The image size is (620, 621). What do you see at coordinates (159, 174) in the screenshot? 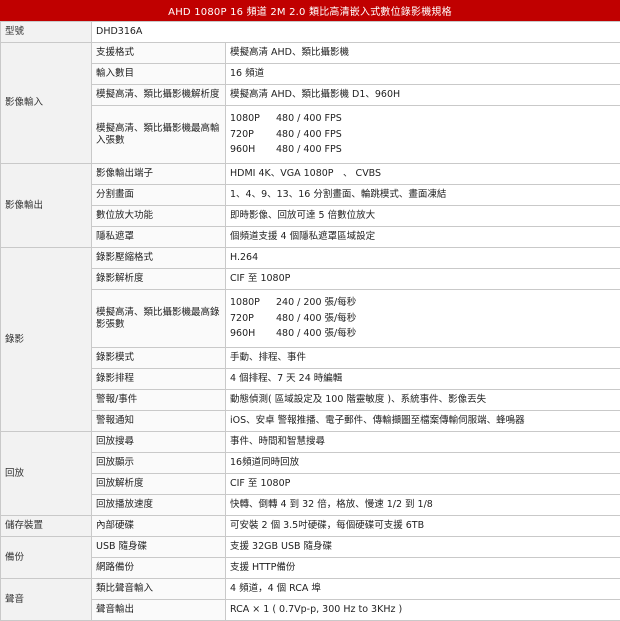
I see `spec-label: 影像輸出端子` at bounding box center [159, 174].